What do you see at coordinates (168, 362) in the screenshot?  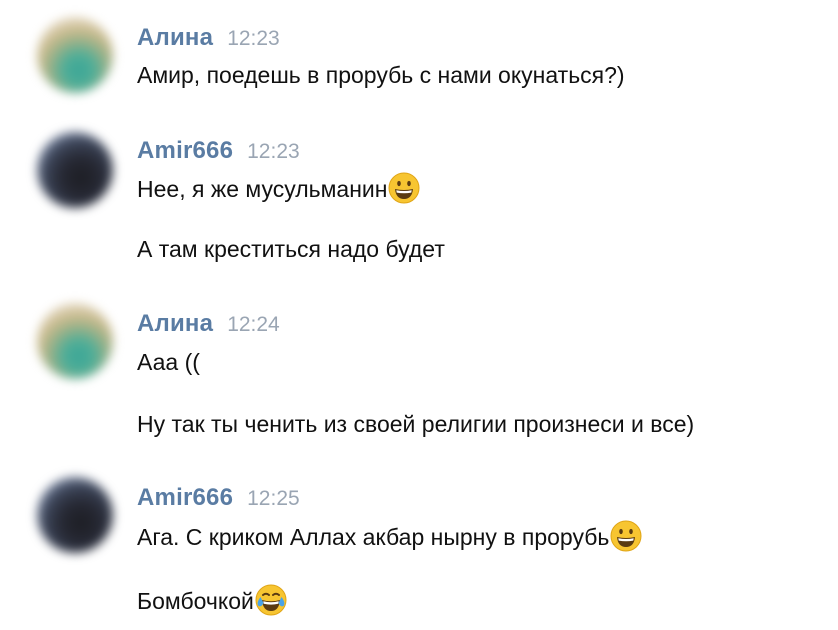 I see `message-text: Ааа ((` at bounding box center [168, 362].